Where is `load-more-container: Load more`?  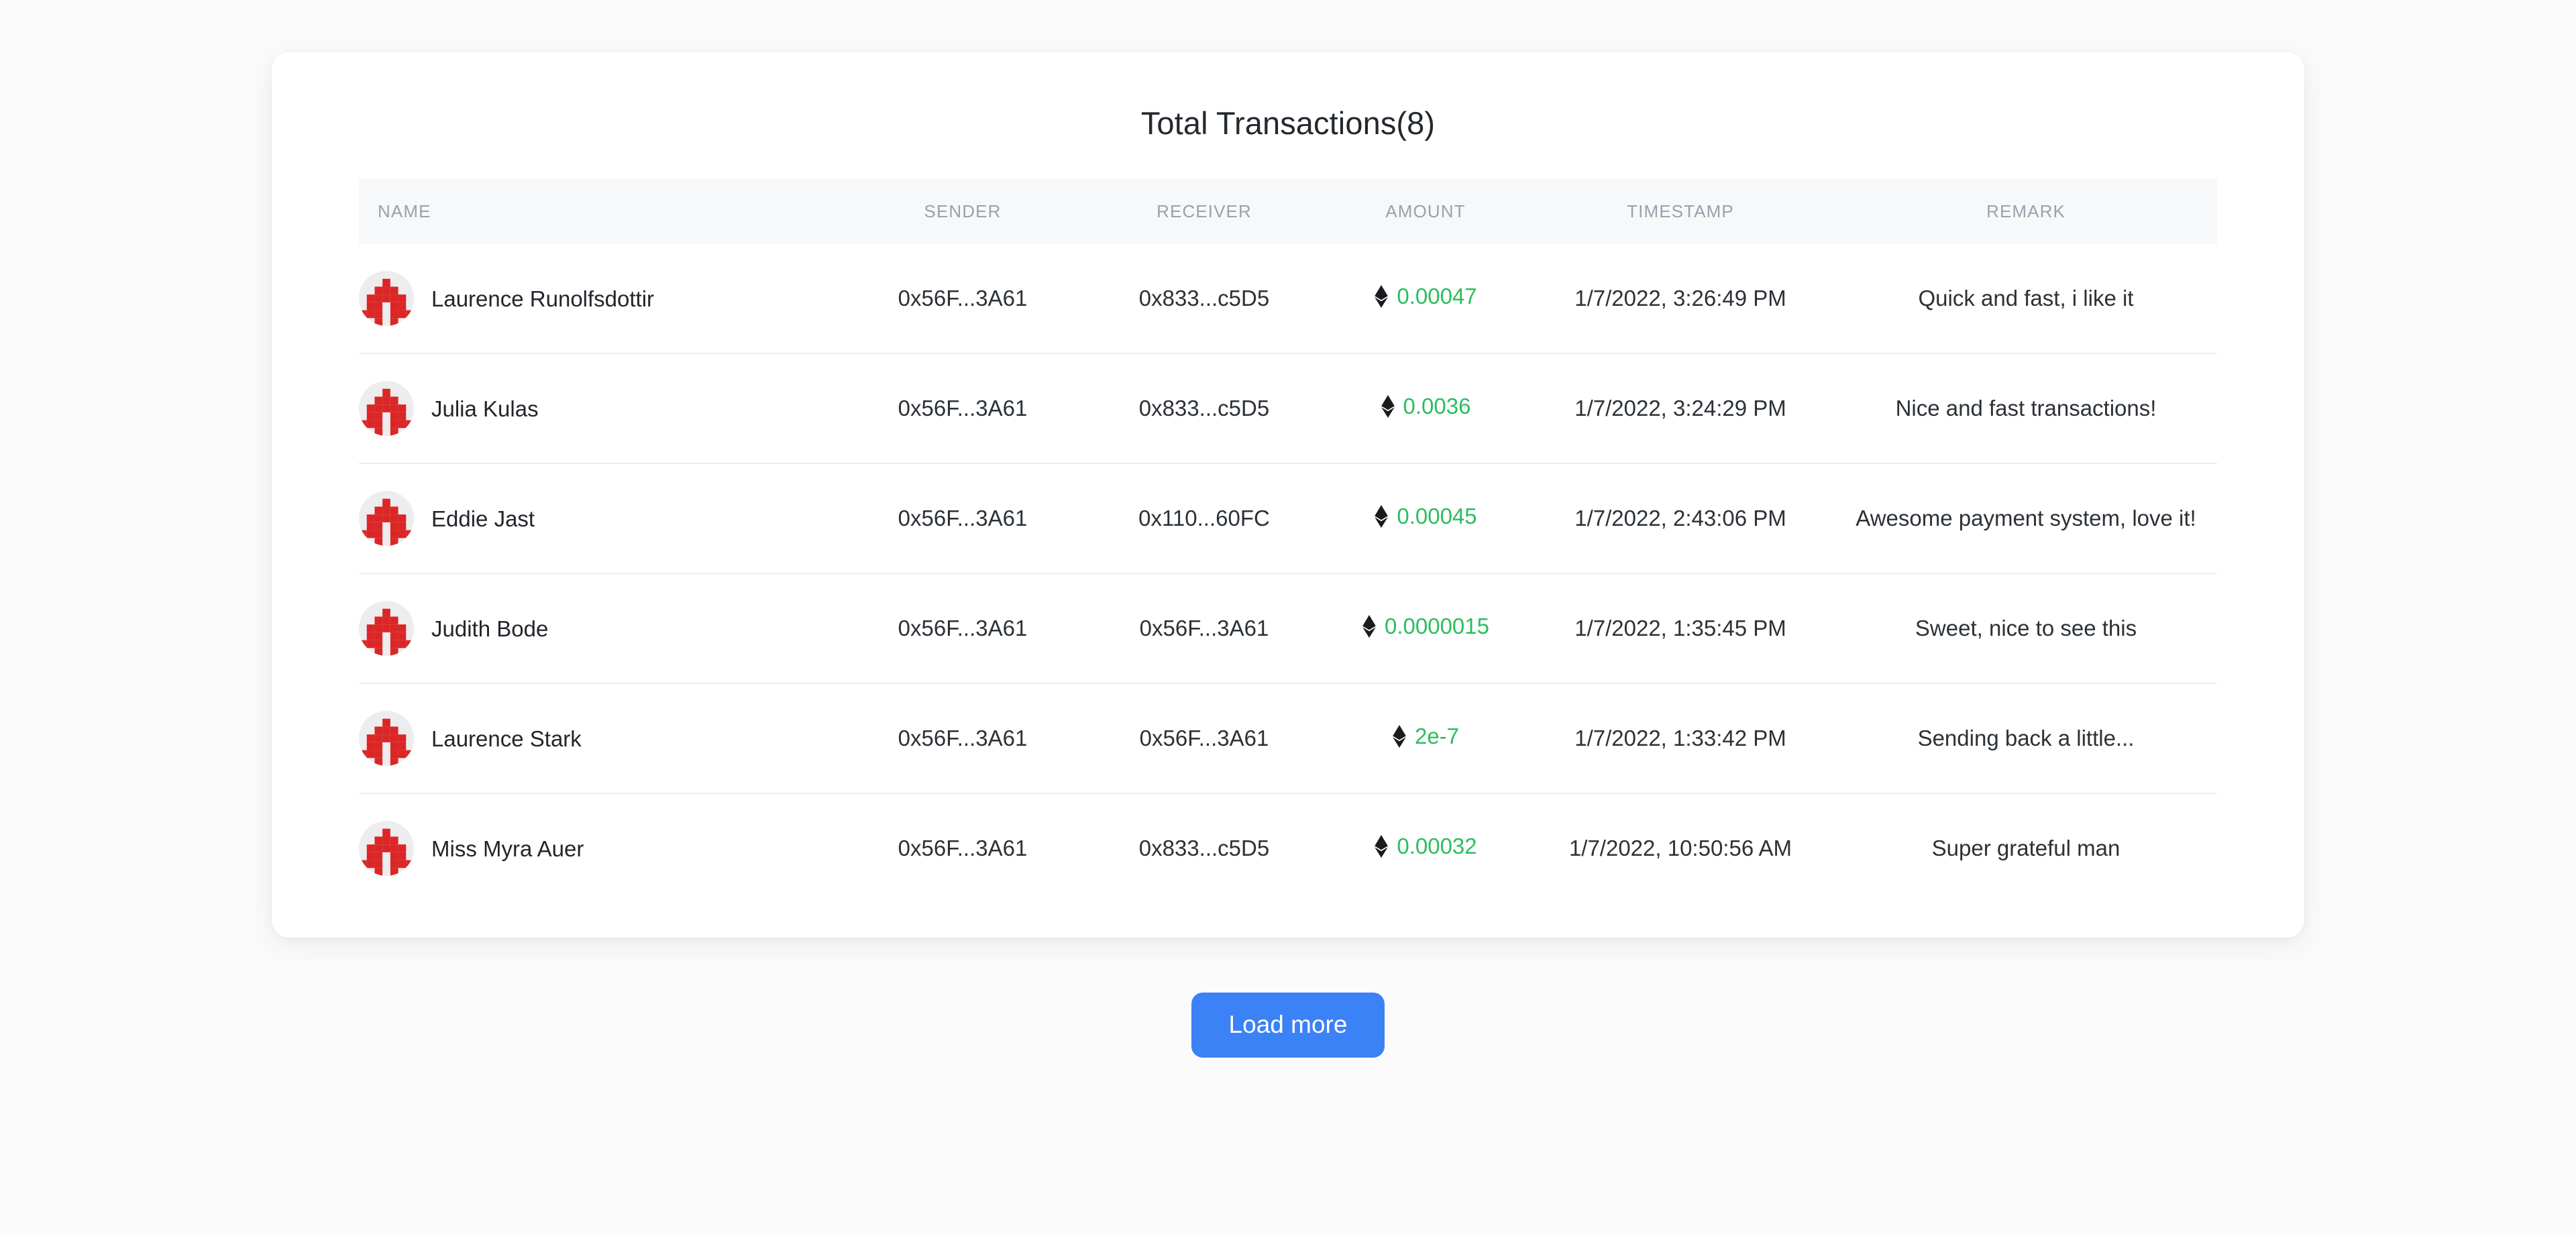
load-more-container: Load more is located at coordinates (1288, 1025).